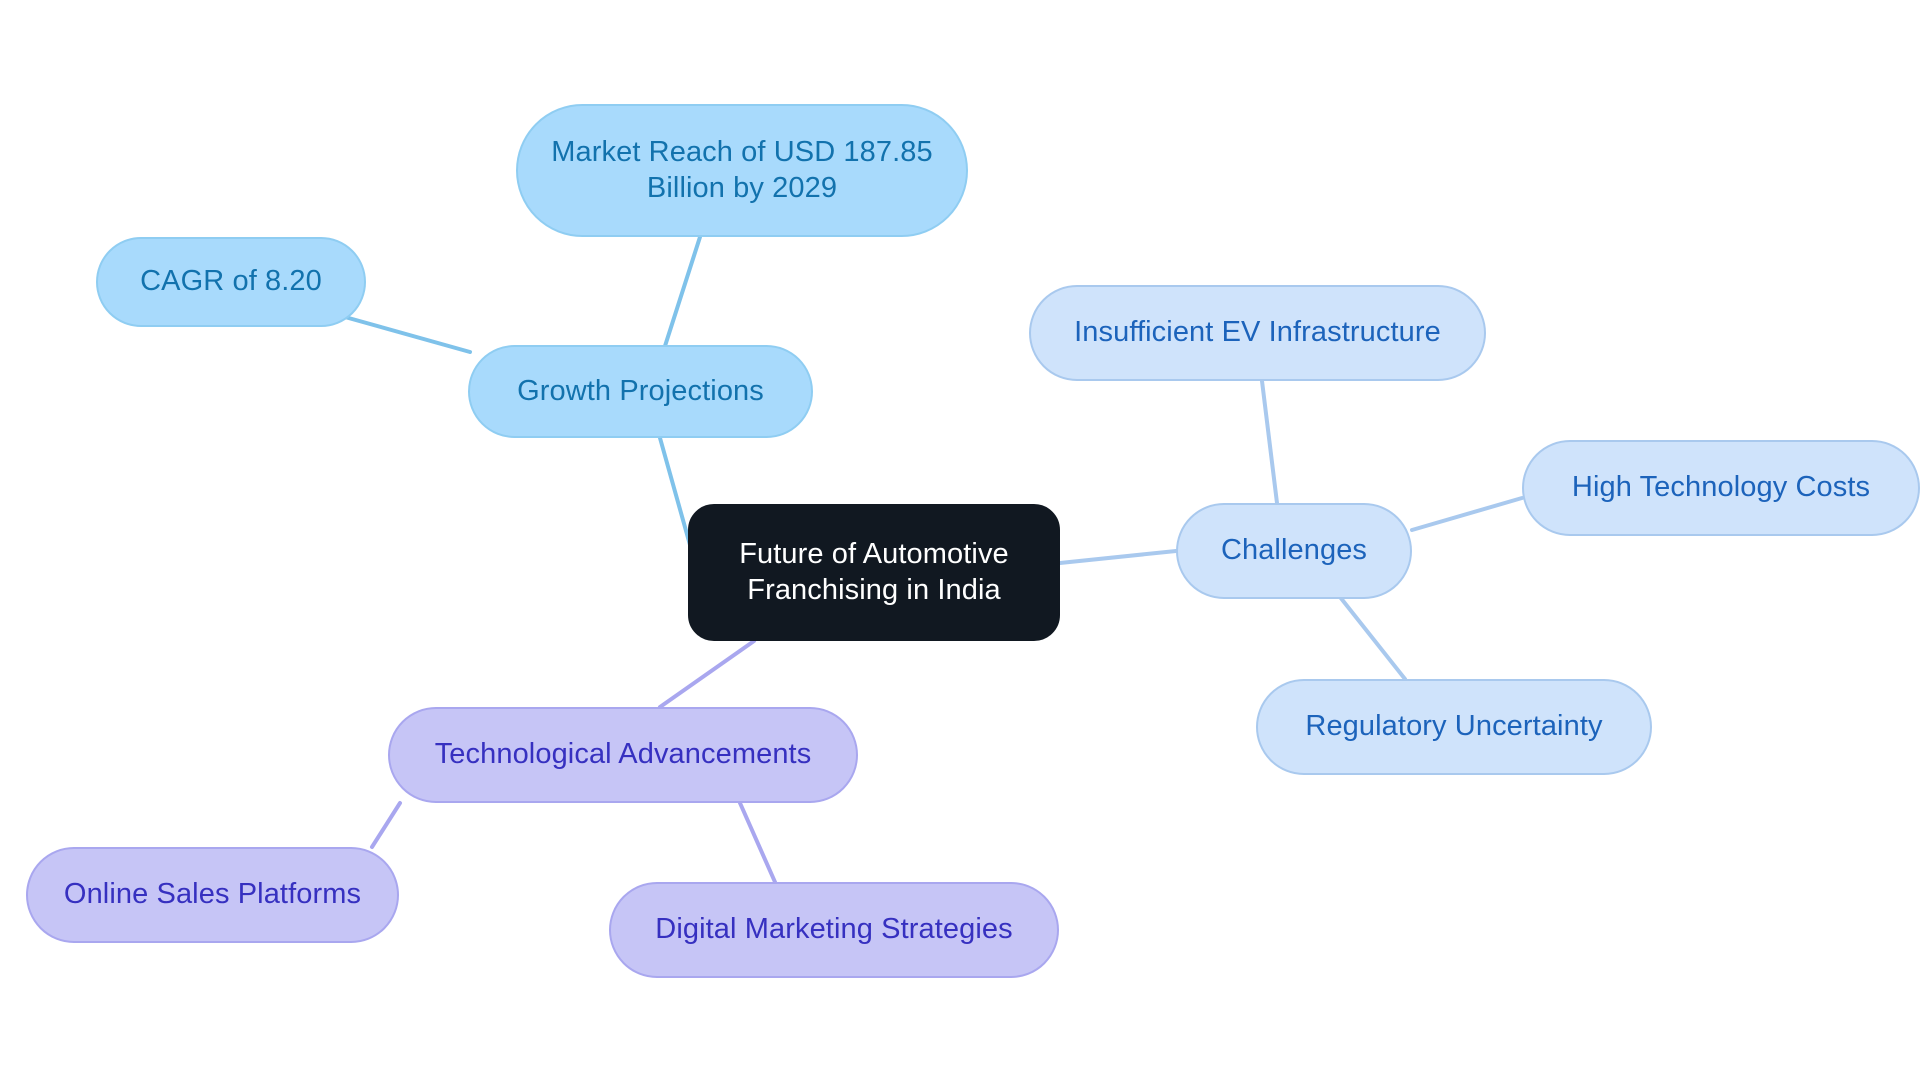 This screenshot has width=1920, height=1083. Describe the element at coordinates (407, 334) in the screenshot. I see `edge-growth-cagr` at that location.